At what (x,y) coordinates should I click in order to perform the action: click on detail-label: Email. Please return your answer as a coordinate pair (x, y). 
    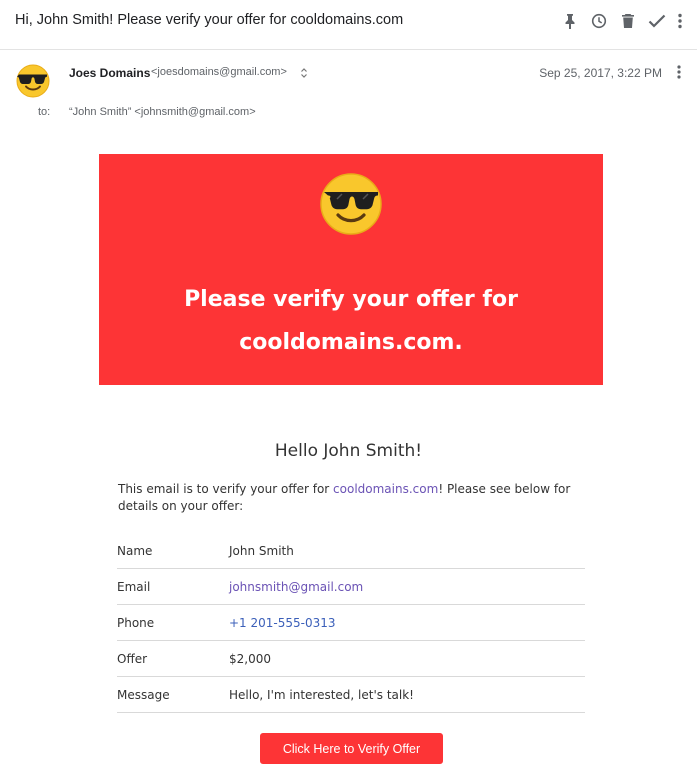
    Looking at the image, I should click on (134, 587).